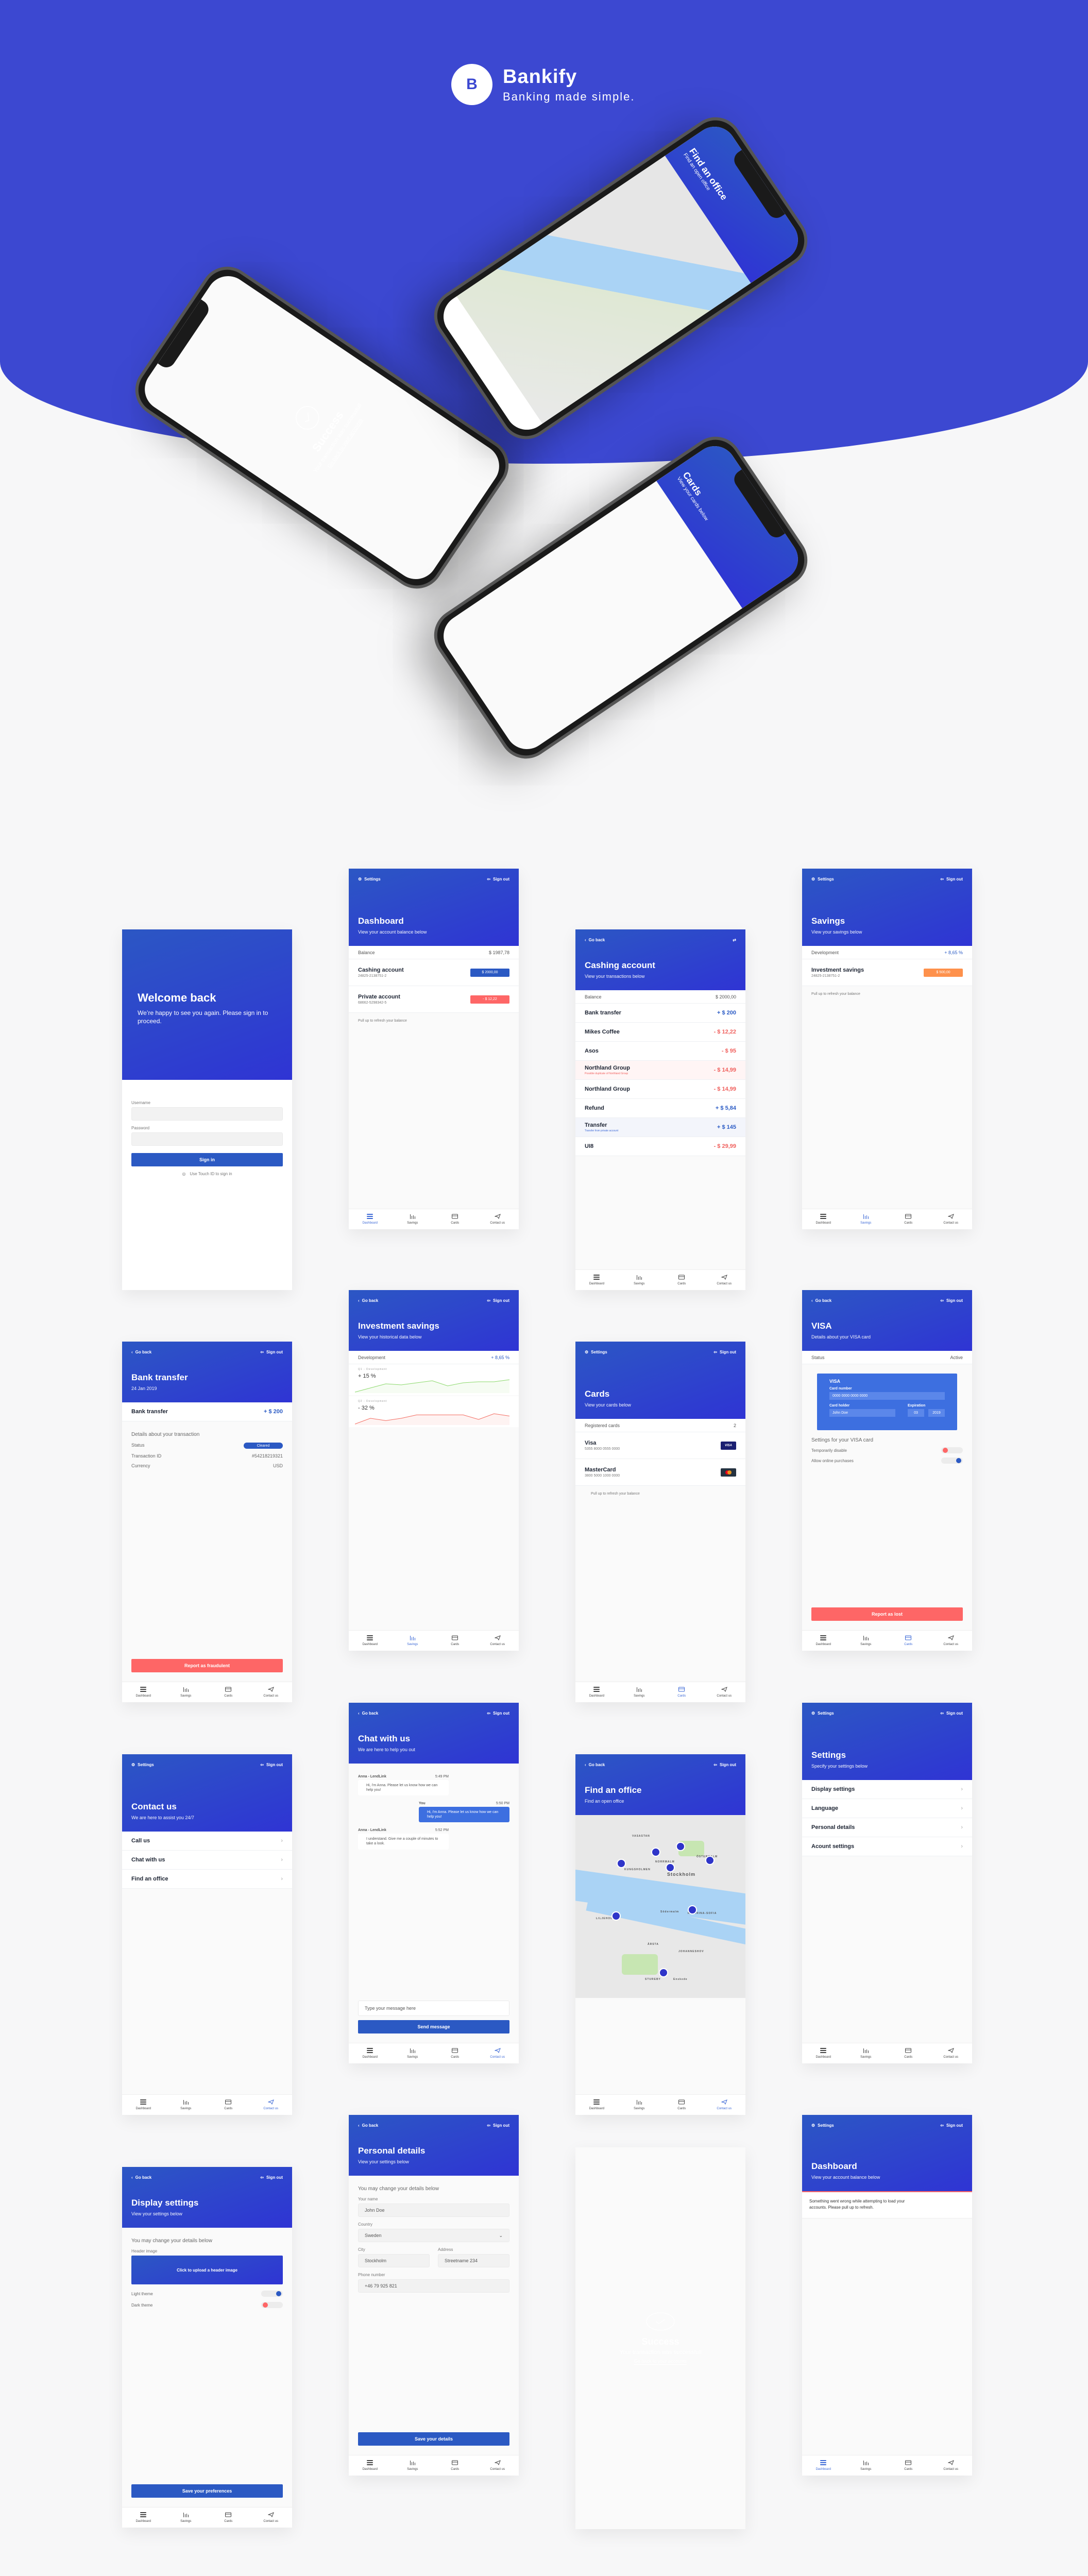 The image size is (1088, 2576). Describe the element at coordinates (660, 1013) in the screenshot. I see `transaction-row: Bank transfer + $ 200` at that location.